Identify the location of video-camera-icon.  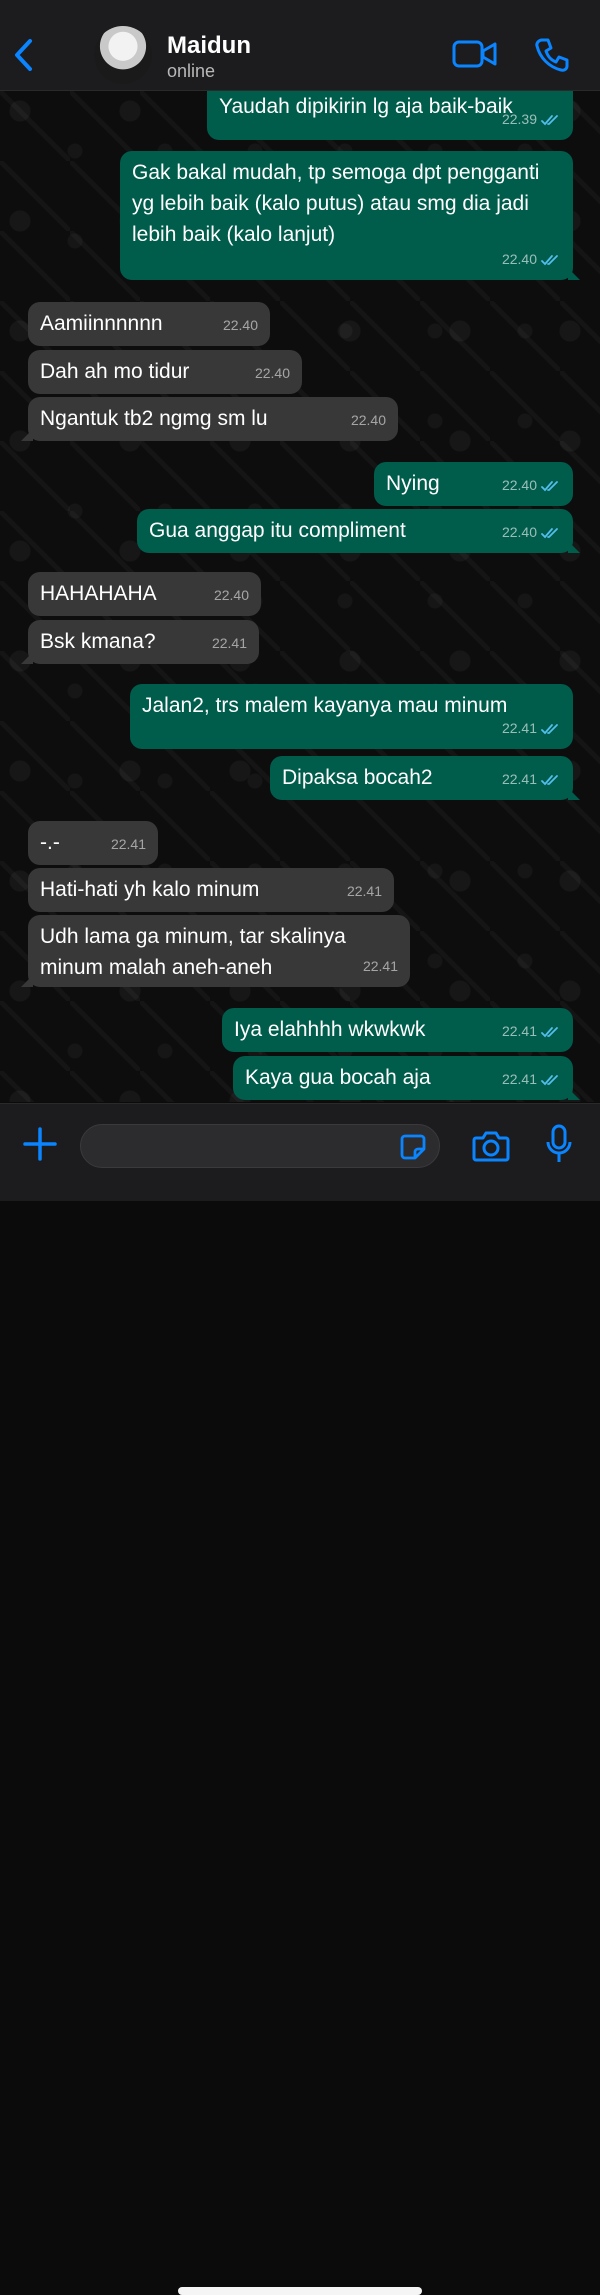
(474, 54).